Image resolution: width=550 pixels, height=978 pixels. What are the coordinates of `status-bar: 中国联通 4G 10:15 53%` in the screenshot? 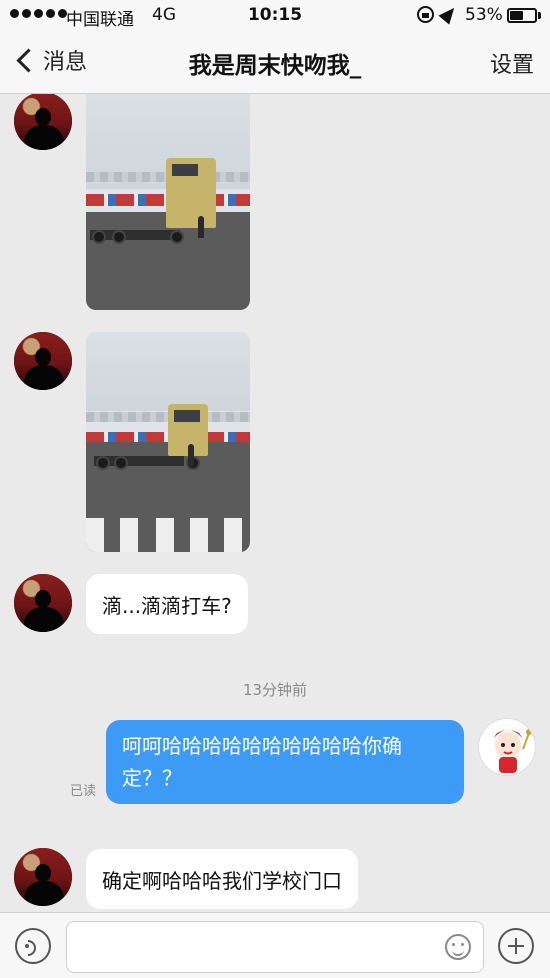 It's located at (275, 15).